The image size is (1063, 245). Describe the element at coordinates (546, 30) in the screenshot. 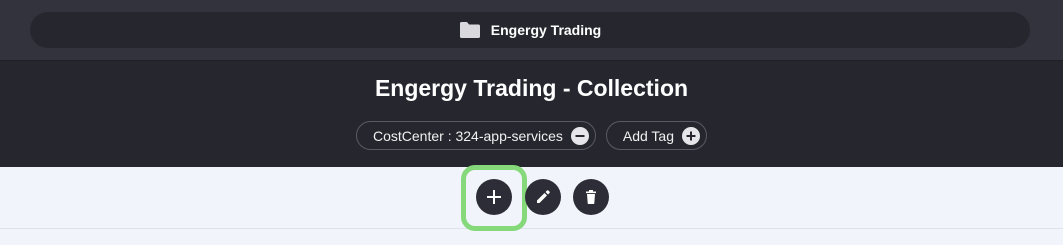

I see `breadcrumb-label: Engergy Trading` at that location.